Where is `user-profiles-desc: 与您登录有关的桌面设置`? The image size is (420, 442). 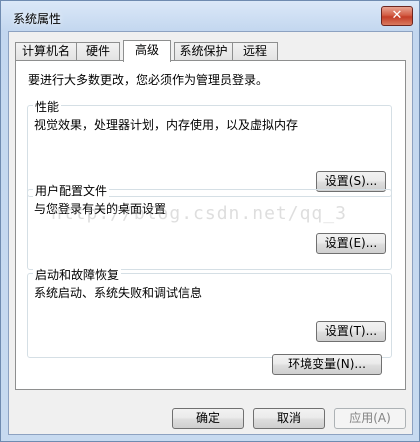
user-profiles-desc: 与您登录有关的桌面设置 is located at coordinates (100, 209).